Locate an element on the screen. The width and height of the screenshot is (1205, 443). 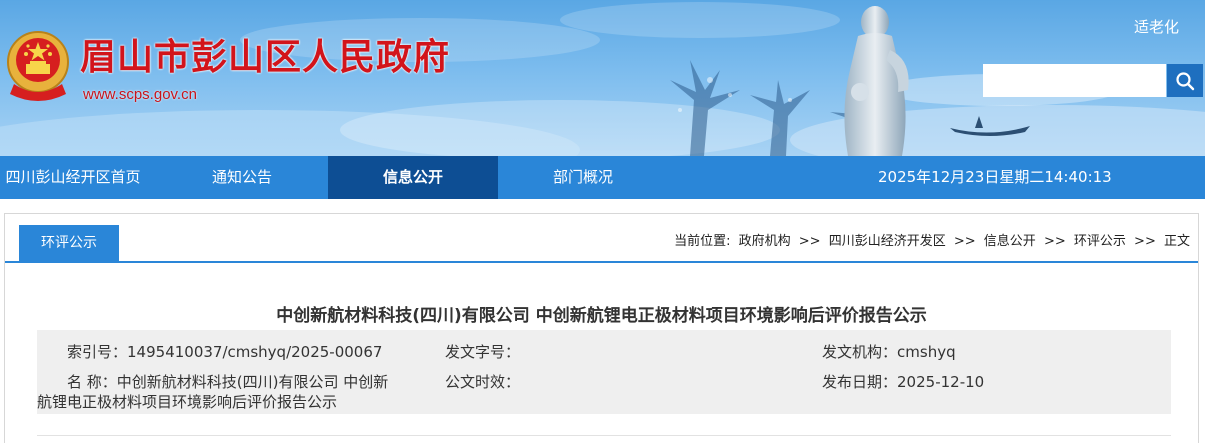
breadcrumb-item: 信息公开 is located at coordinates (1010, 241).